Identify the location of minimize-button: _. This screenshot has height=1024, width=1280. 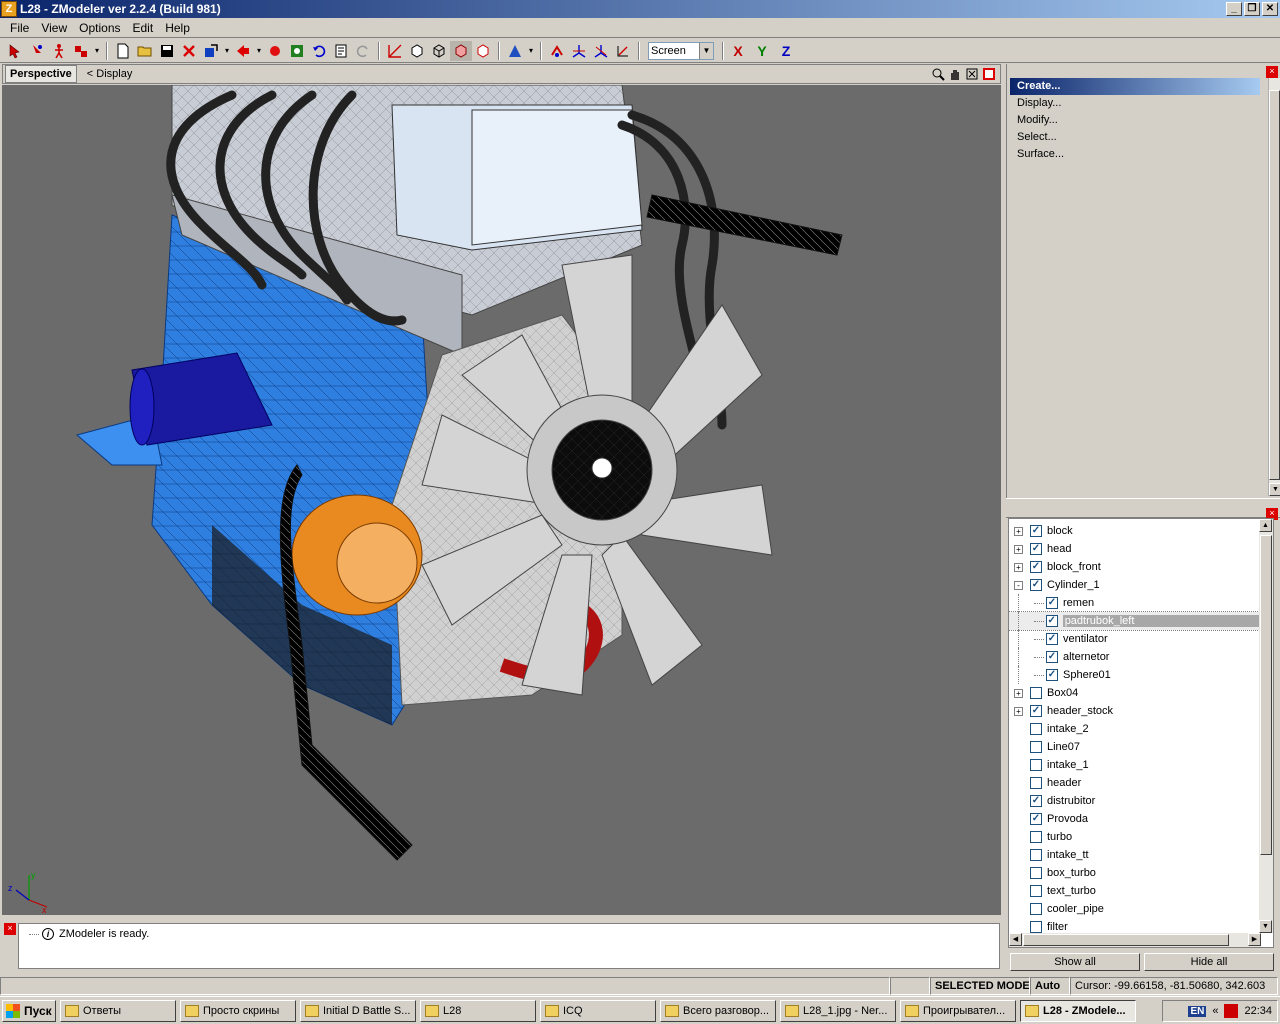
(1234, 9).